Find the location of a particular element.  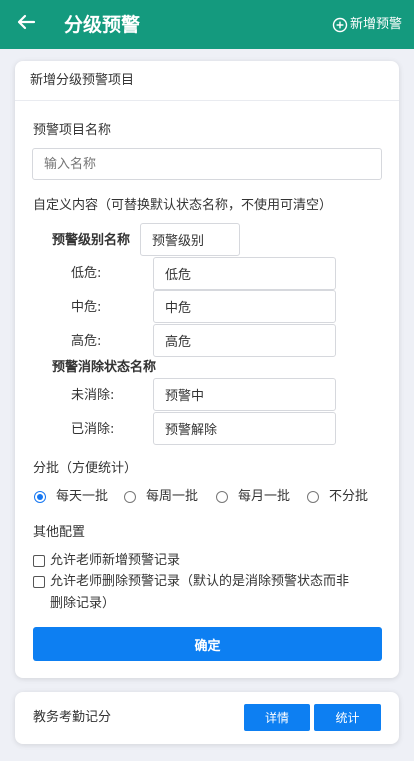

level-low-label: 低危: is located at coordinates (86, 273).